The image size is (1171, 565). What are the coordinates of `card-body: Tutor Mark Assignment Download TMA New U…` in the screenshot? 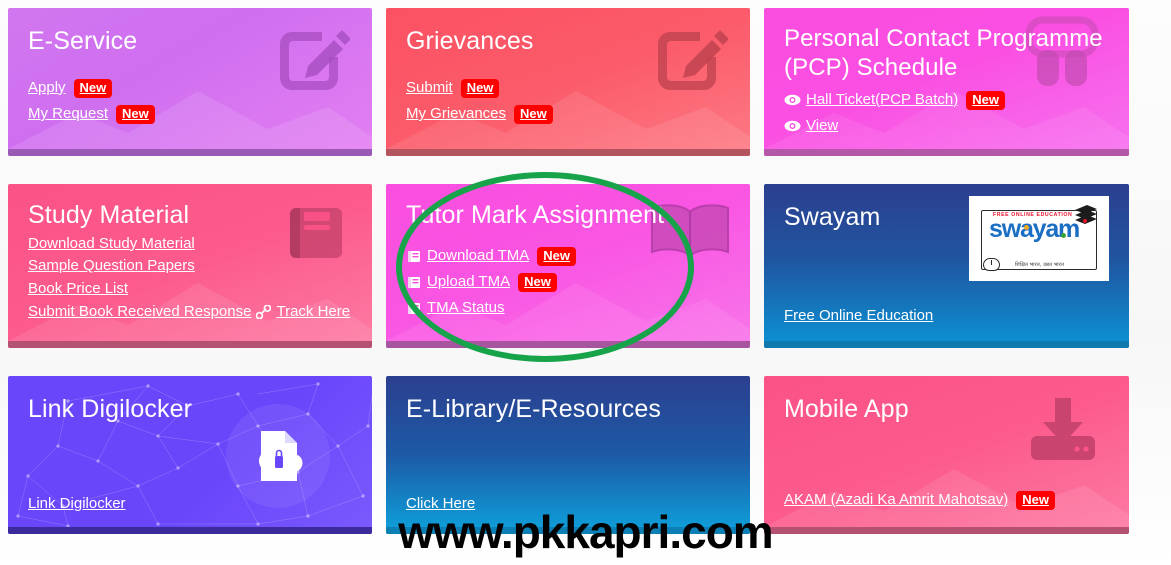 It's located at (568, 266).